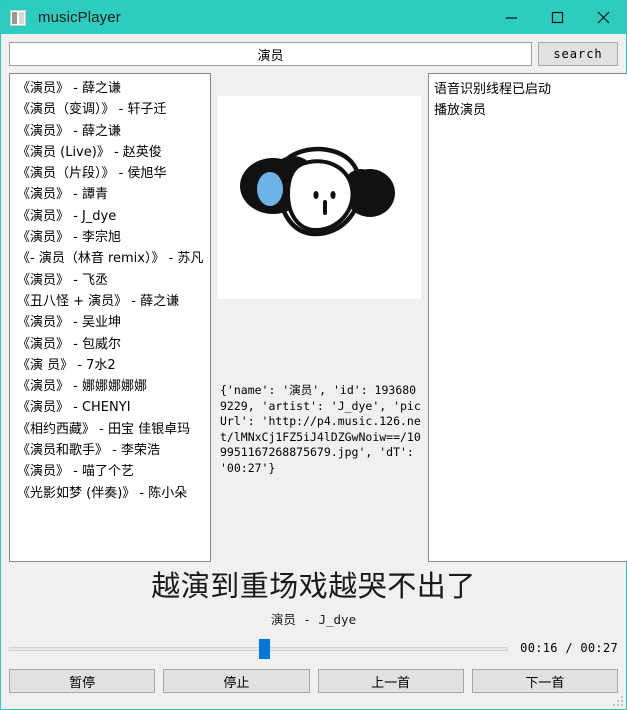  What do you see at coordinates (110, 344) in the screenshot?
I see `list-item: 《演员》 - 包威尔` at bounding box center [110, 344].